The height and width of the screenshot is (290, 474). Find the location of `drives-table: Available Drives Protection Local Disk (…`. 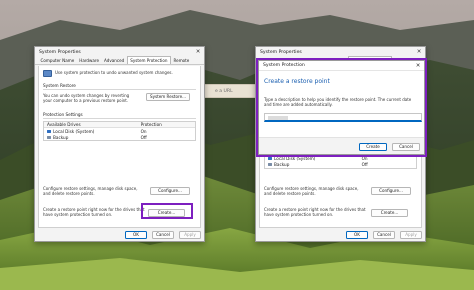

drives-table: Available Drives Protection Local Disk (… is located at coordinates (119, 131).